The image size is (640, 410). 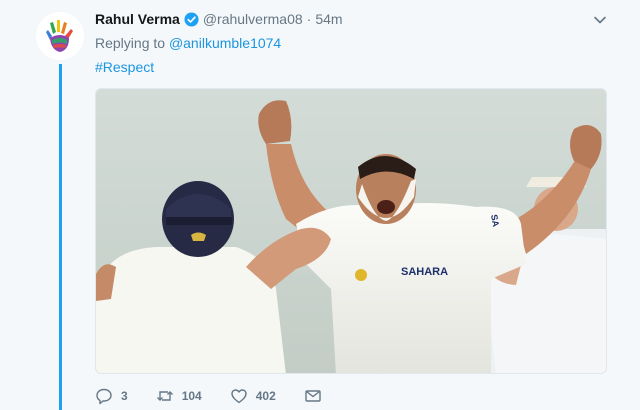 What do you see at coordinates (600, 20) in the screenshot?
I see `chevron-down-icon` at bounding box center [600, 20].